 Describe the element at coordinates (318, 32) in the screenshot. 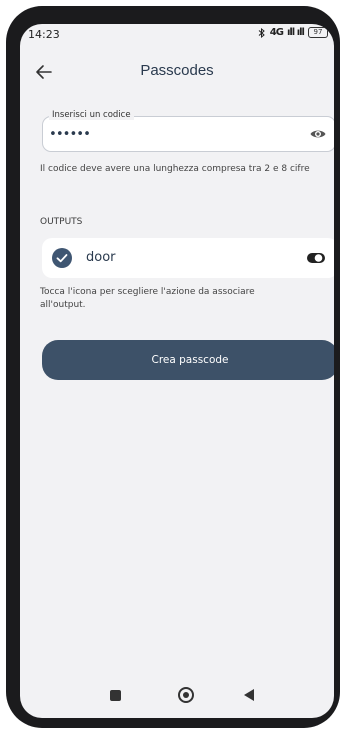

I see `battery-icon: 97` at that location.